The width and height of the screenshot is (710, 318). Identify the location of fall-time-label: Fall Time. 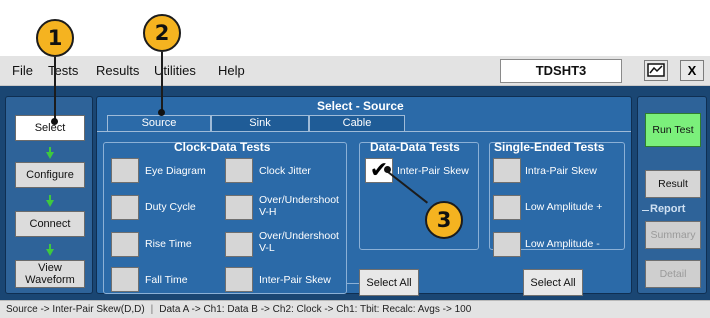
(166, 280).